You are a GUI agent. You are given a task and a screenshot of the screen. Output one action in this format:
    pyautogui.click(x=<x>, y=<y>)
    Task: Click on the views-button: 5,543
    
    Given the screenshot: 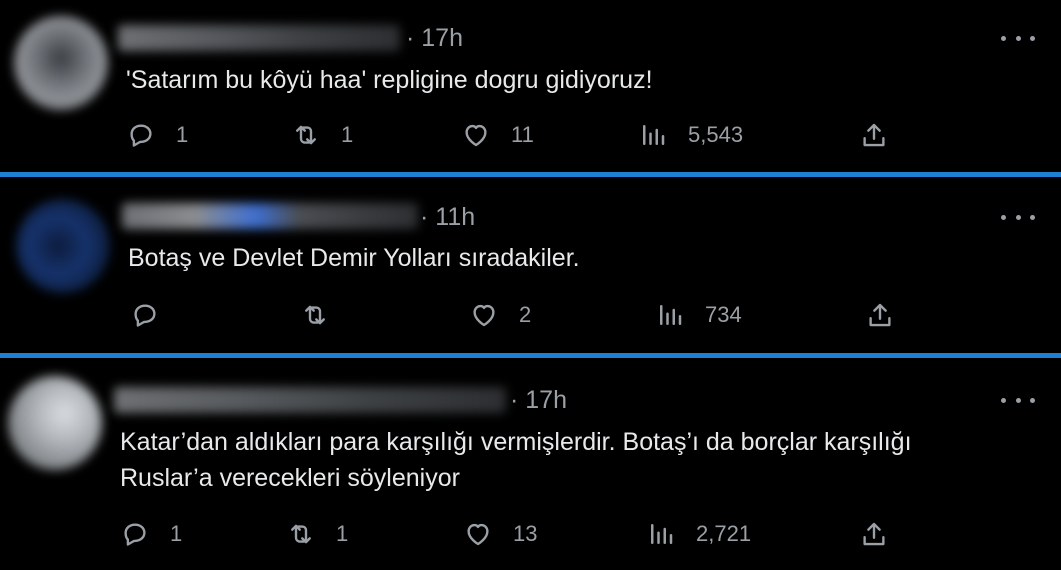 What is the action you would take?
    pyautogui.click(x=690, y=135)
    